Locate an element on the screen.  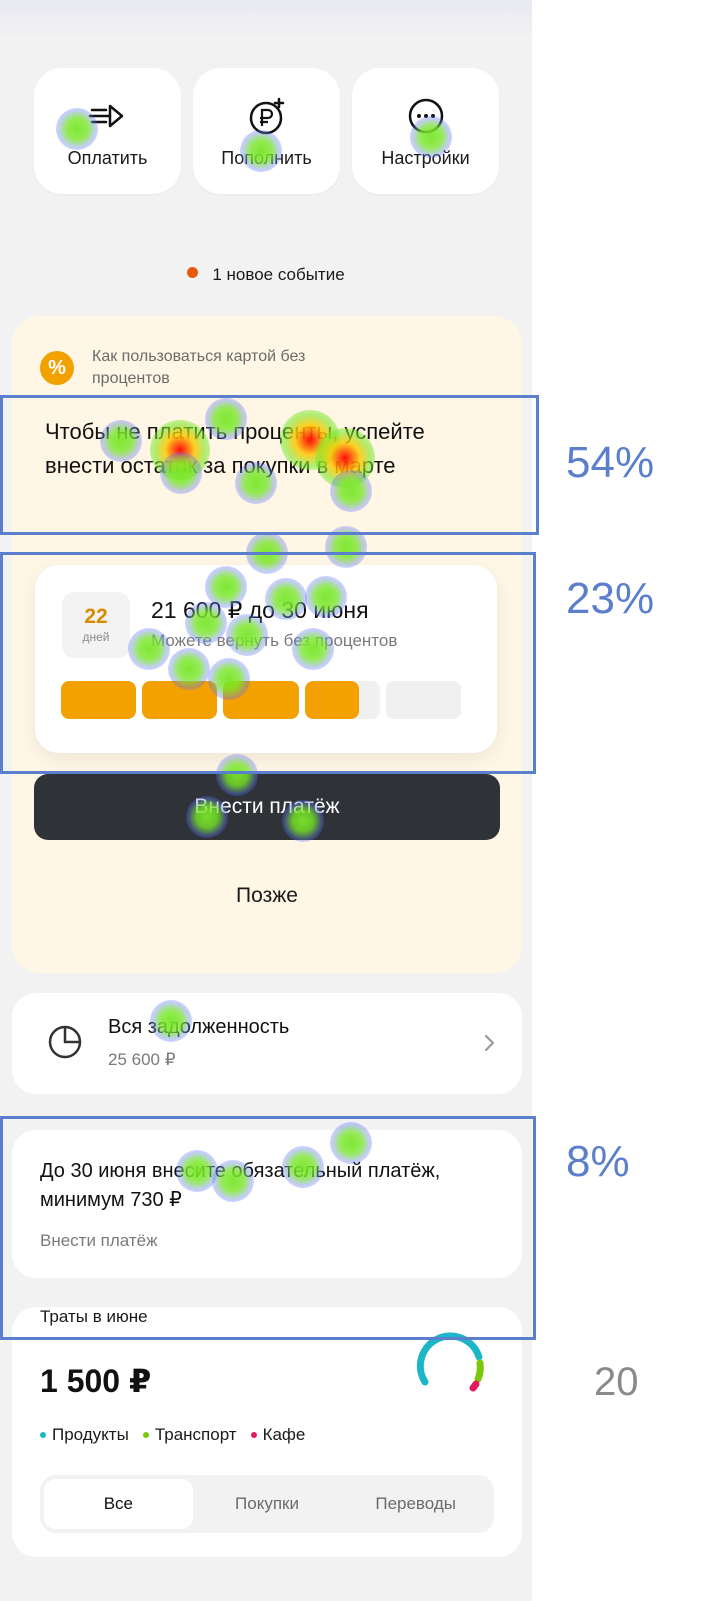
side-number: 20 is located at coordinates (616, 1382).